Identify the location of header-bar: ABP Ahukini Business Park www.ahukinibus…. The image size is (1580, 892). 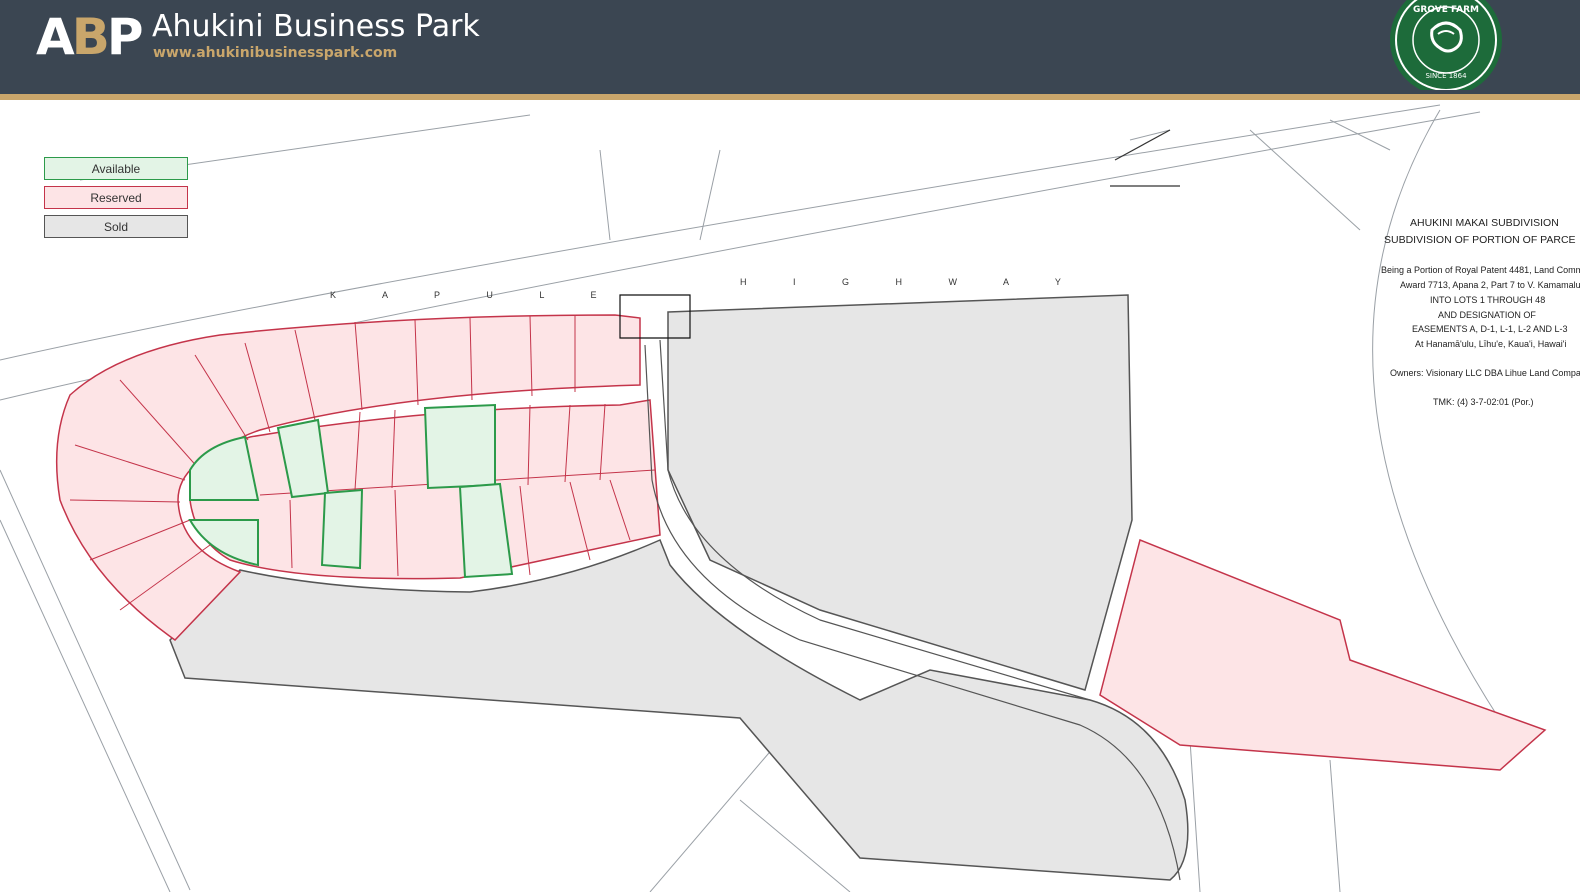
(790, 47).